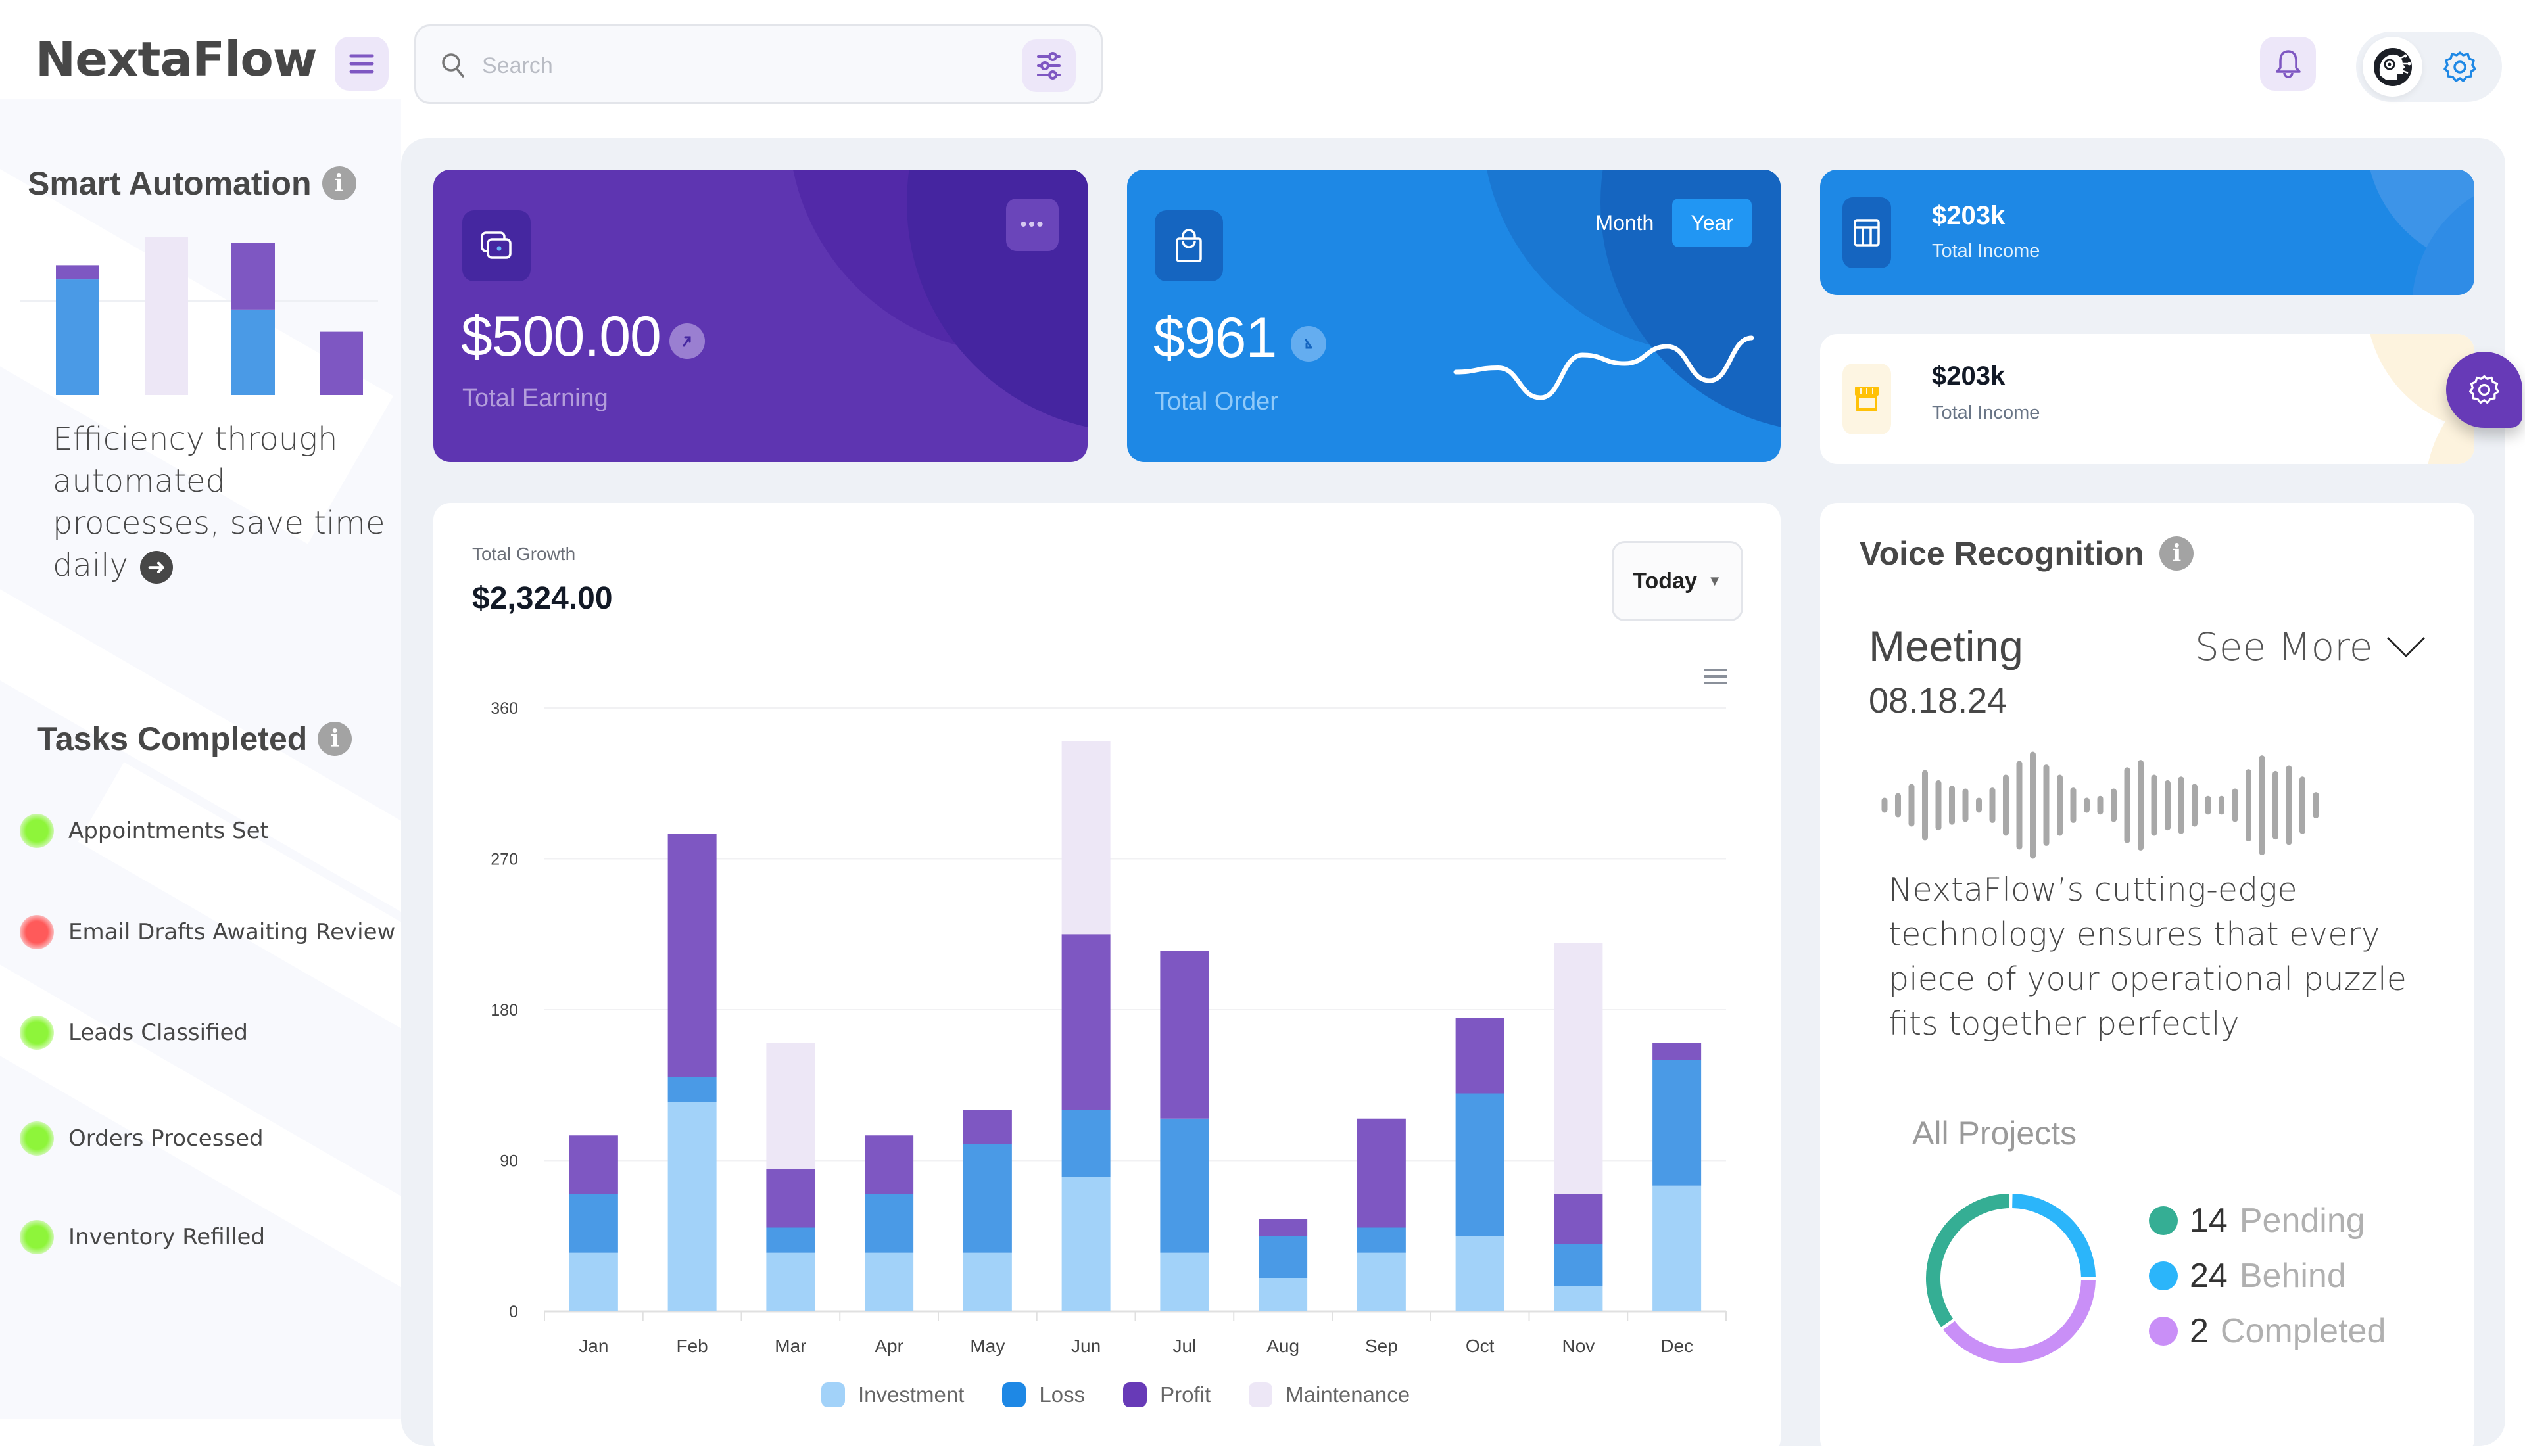  Describe the element at coordinates (207, 932) in the screenshot. I see `task-item: Email Drafts Awaiting Review` at that location.